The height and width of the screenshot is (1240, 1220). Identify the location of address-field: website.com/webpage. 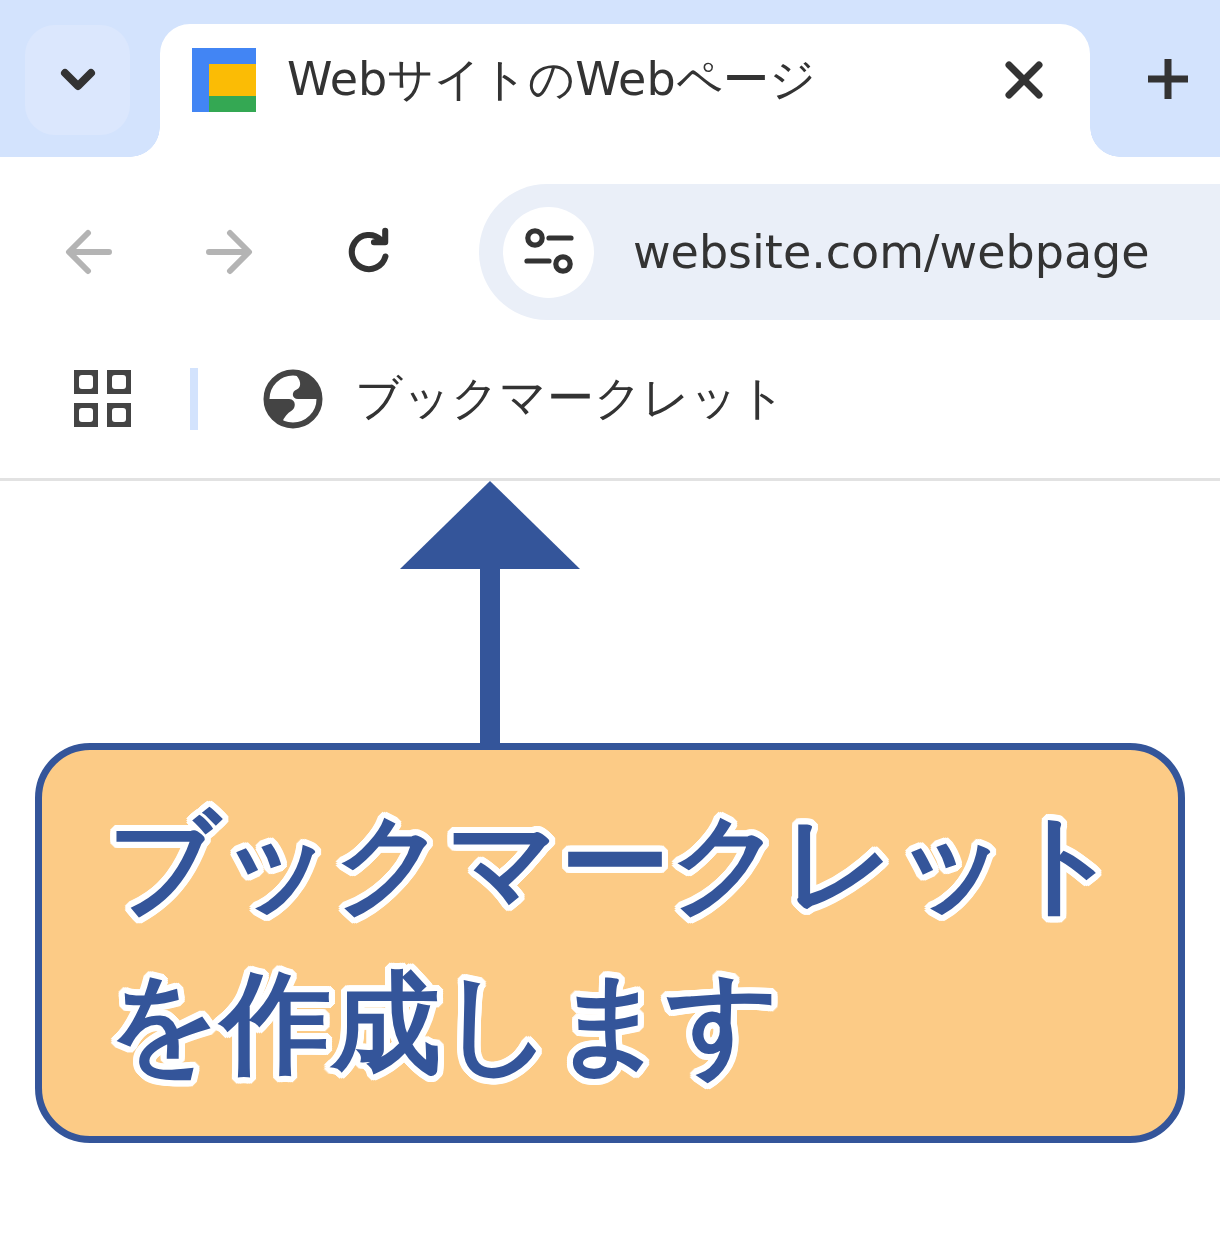
(849, 252).